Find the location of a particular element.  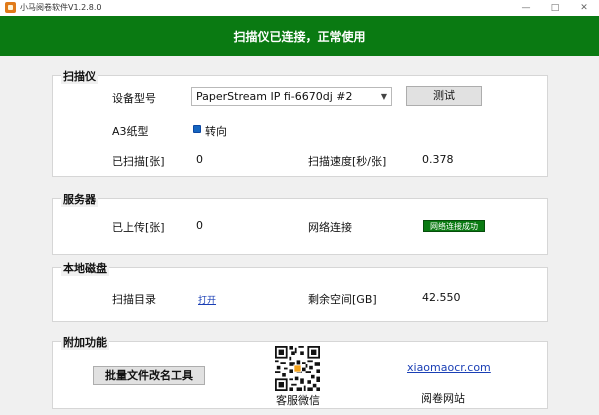

status-banner: 扫描仪已连接，正常使用 is located at coordinates (299, 36).